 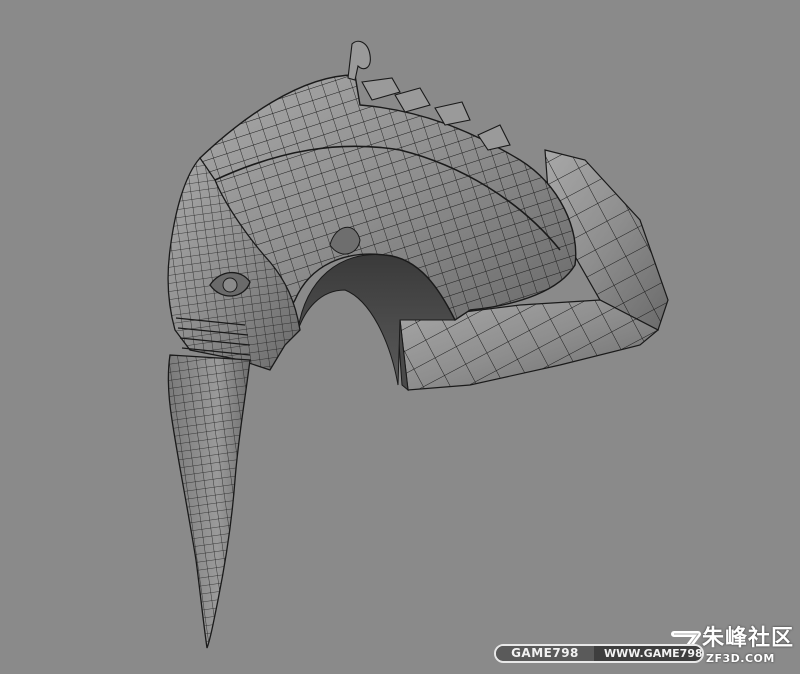 What do you see at coordinates (545, 653) in the screenshot?
I see `badge-site-name: GAME798` at bounding box center [545, 653].